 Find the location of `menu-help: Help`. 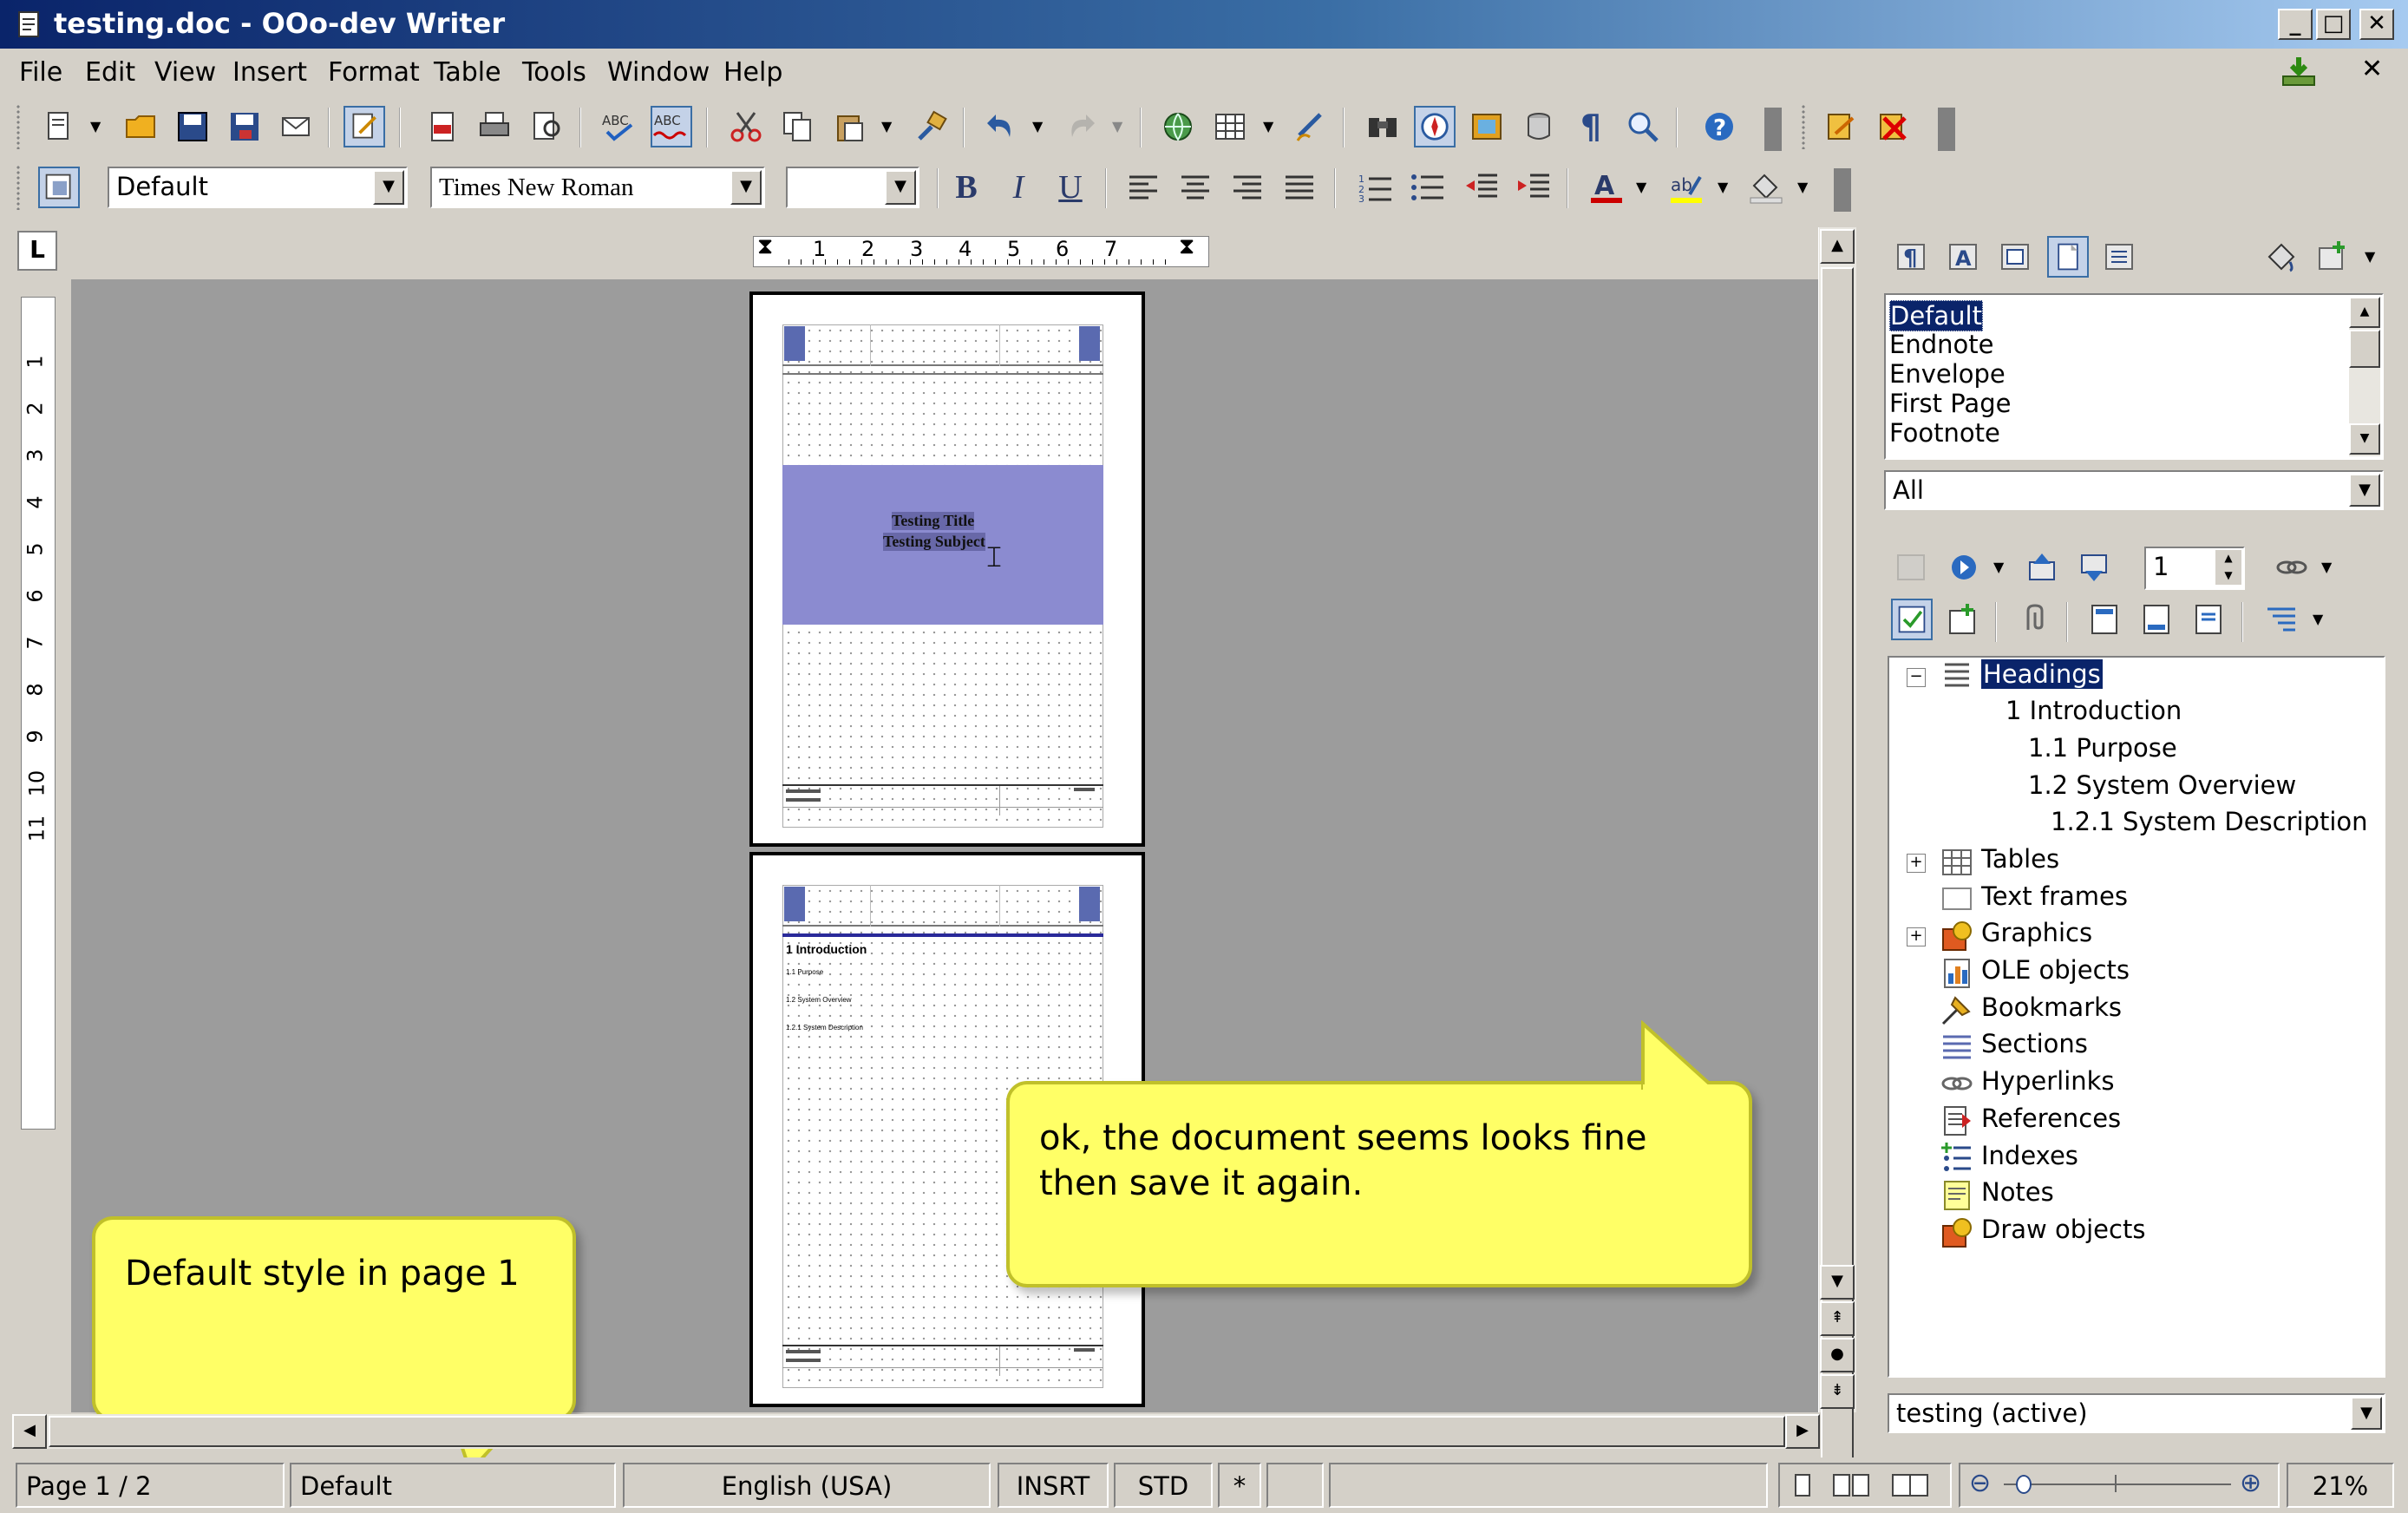

menu-help: Help is located at coordinates (752, 72).